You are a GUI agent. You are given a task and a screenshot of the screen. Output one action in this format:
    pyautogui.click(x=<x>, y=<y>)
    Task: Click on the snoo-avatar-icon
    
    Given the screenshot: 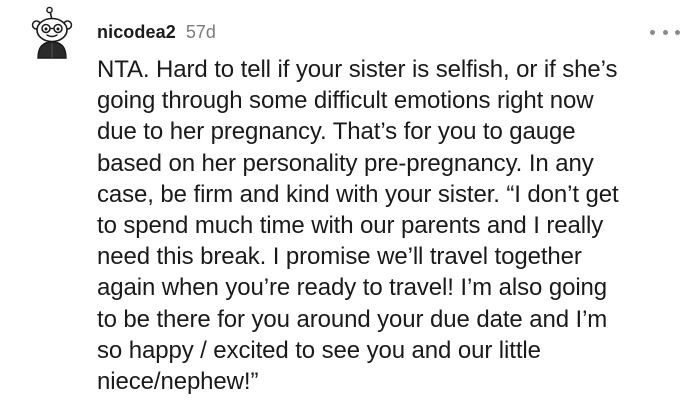 What is the action you would take?
    pyautogui.click(x=52, y=32)
    